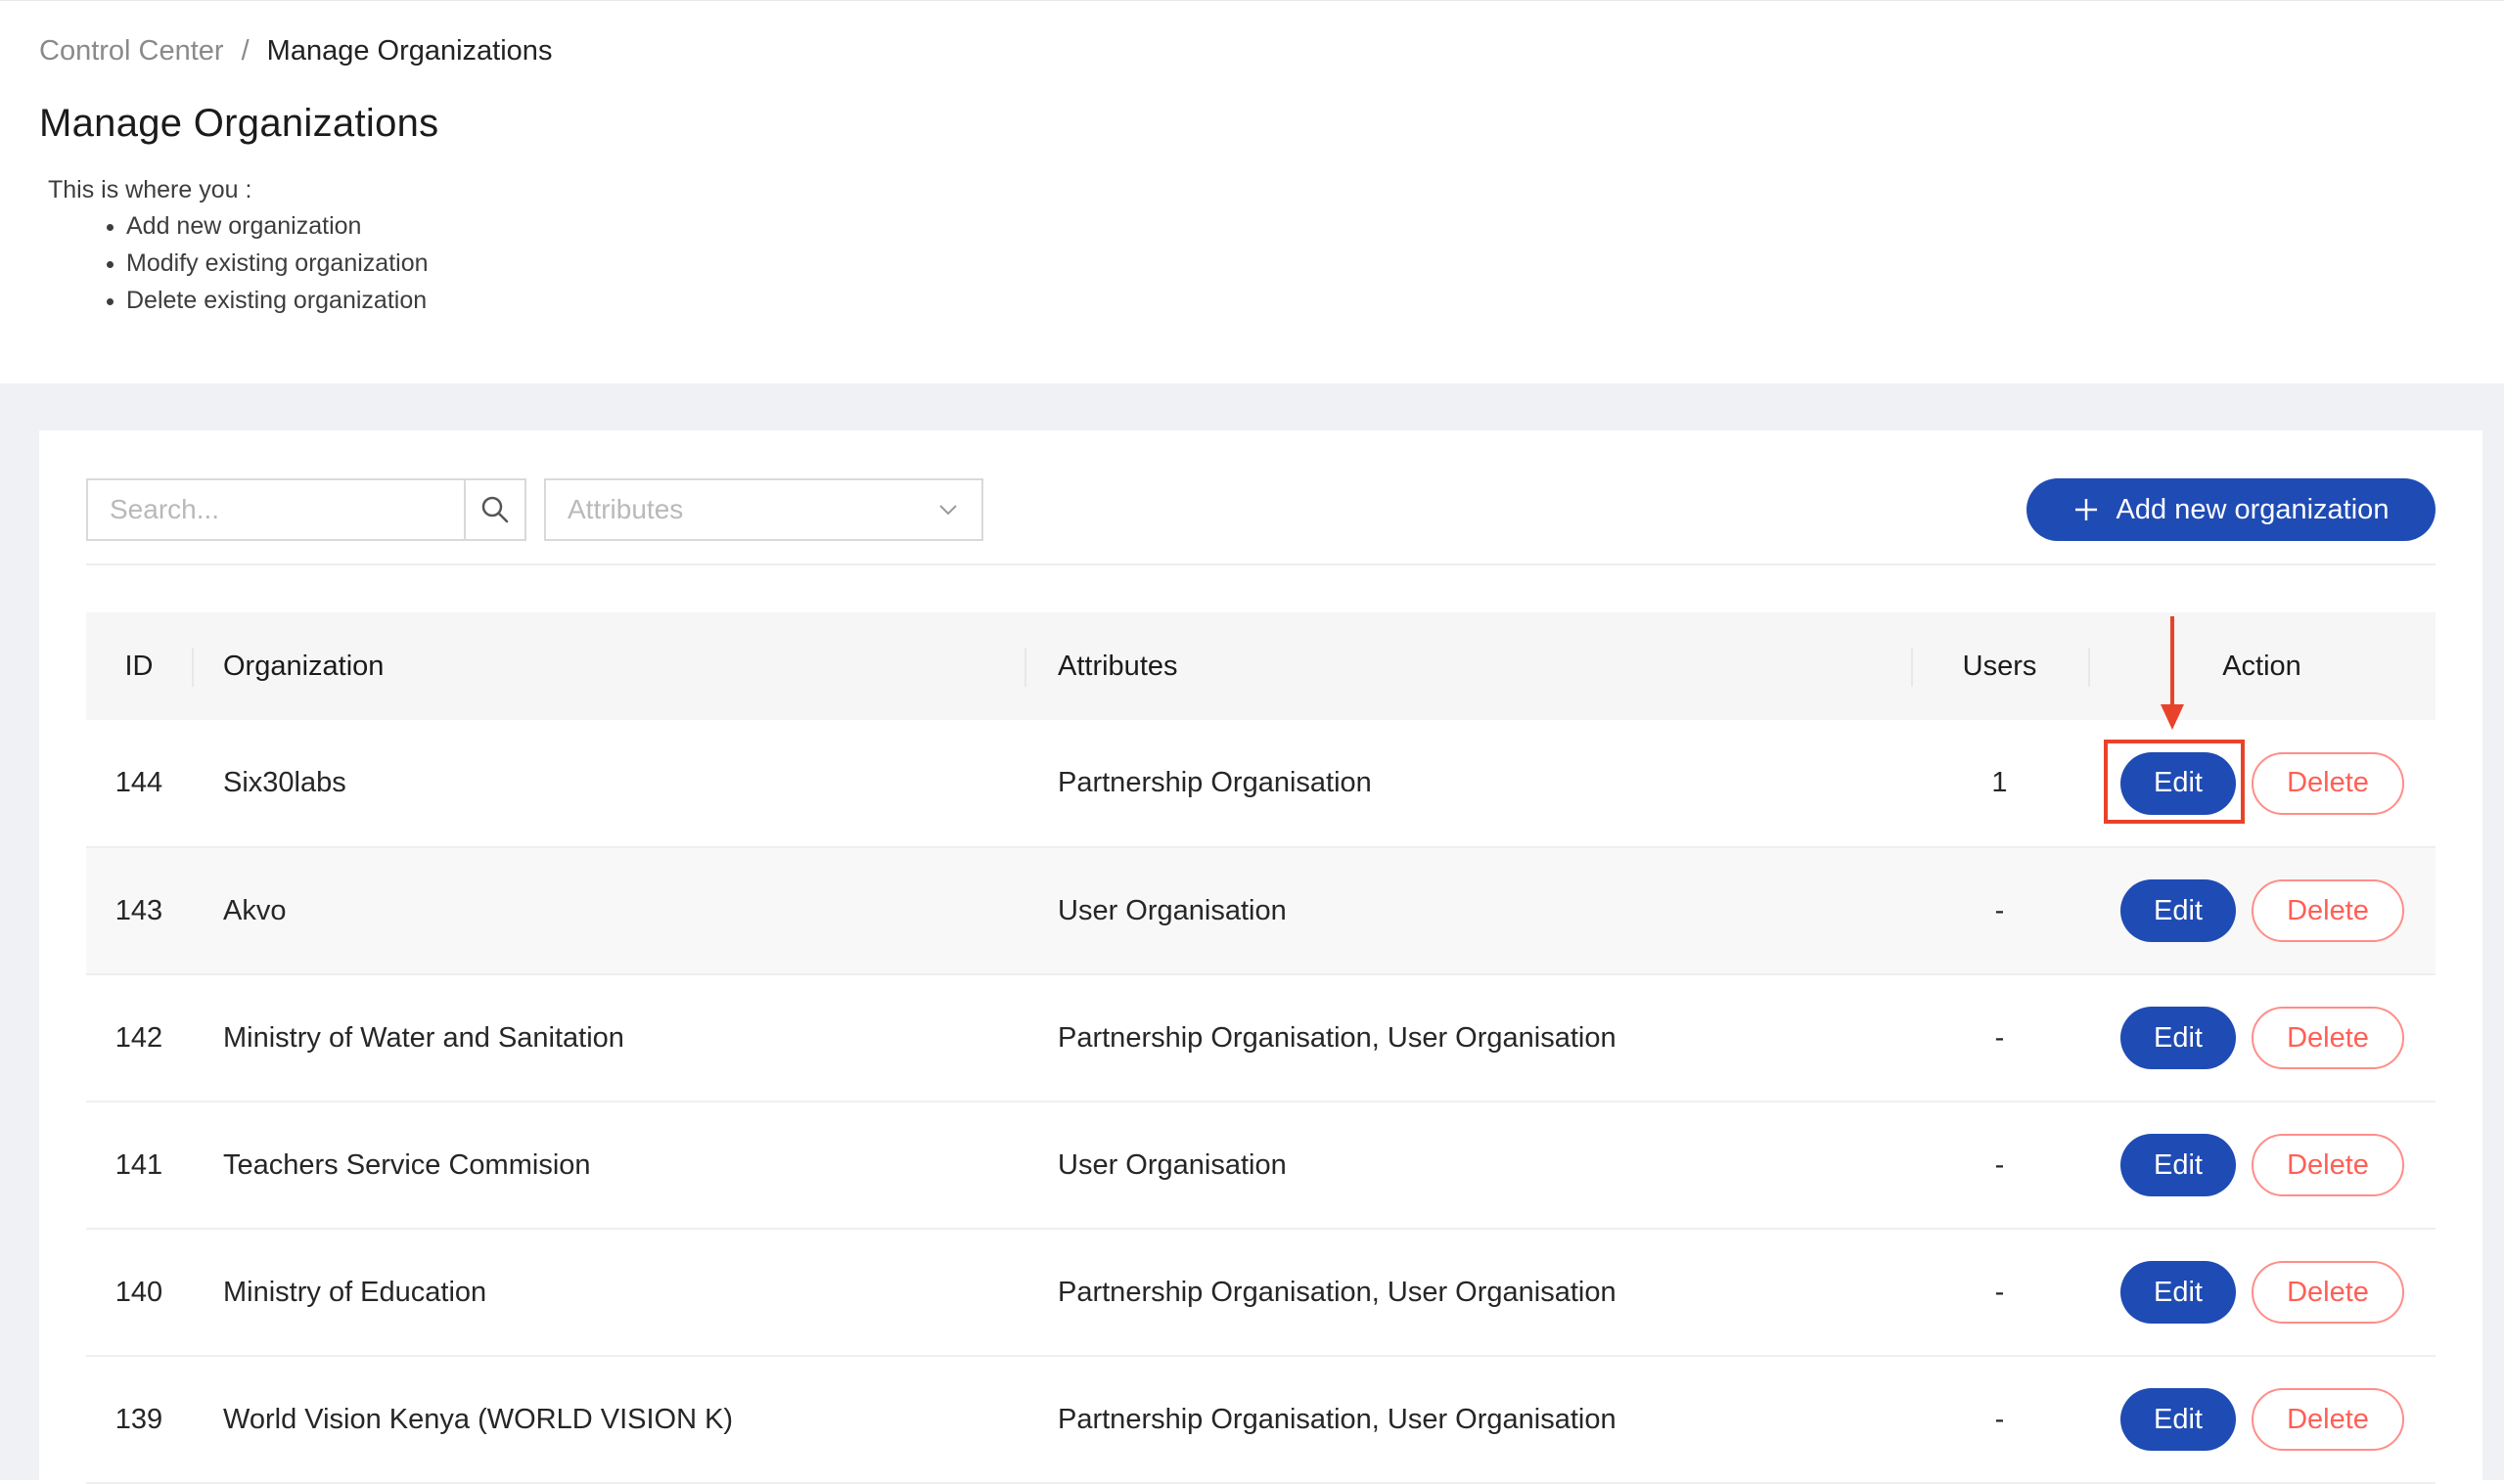 The width and height of the screenshot is (2504, 1484). I want to click on cell-attributes: Partnership Organisation, so click(1467, 784).